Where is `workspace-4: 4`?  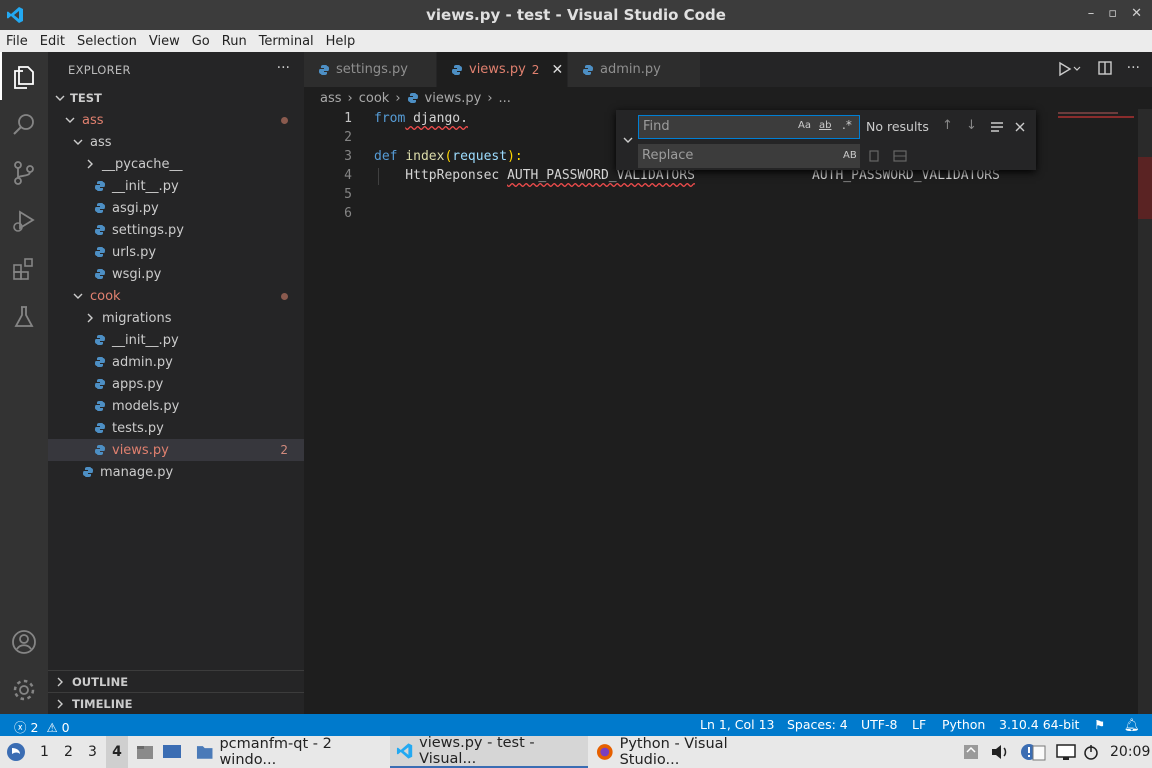 workspace-4: 4 is located at coordinates (117, 752).